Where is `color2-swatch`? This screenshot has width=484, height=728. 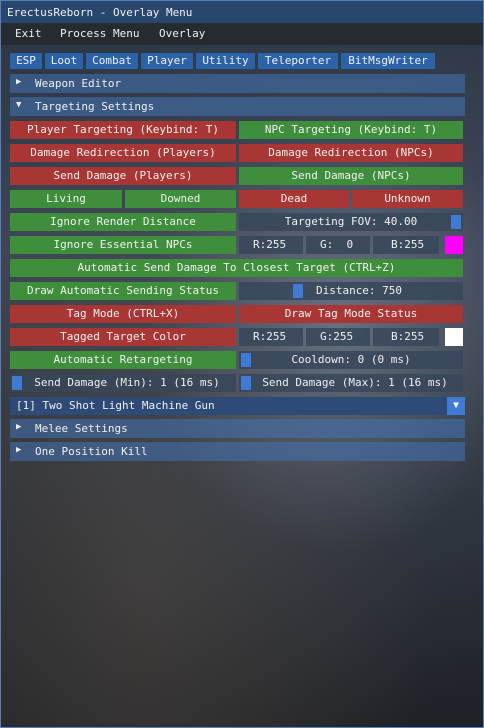
color2-swatch is located at coordinates (454, 337).